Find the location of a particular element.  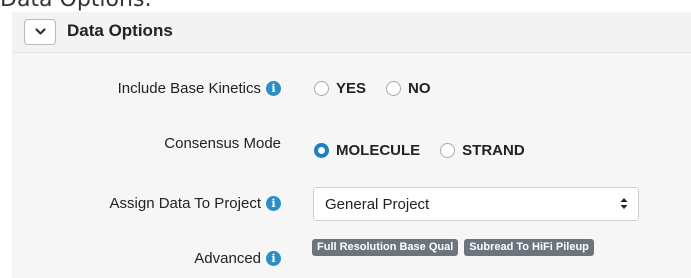

option-label: MOLECULE is located at coordinates (378, 150).